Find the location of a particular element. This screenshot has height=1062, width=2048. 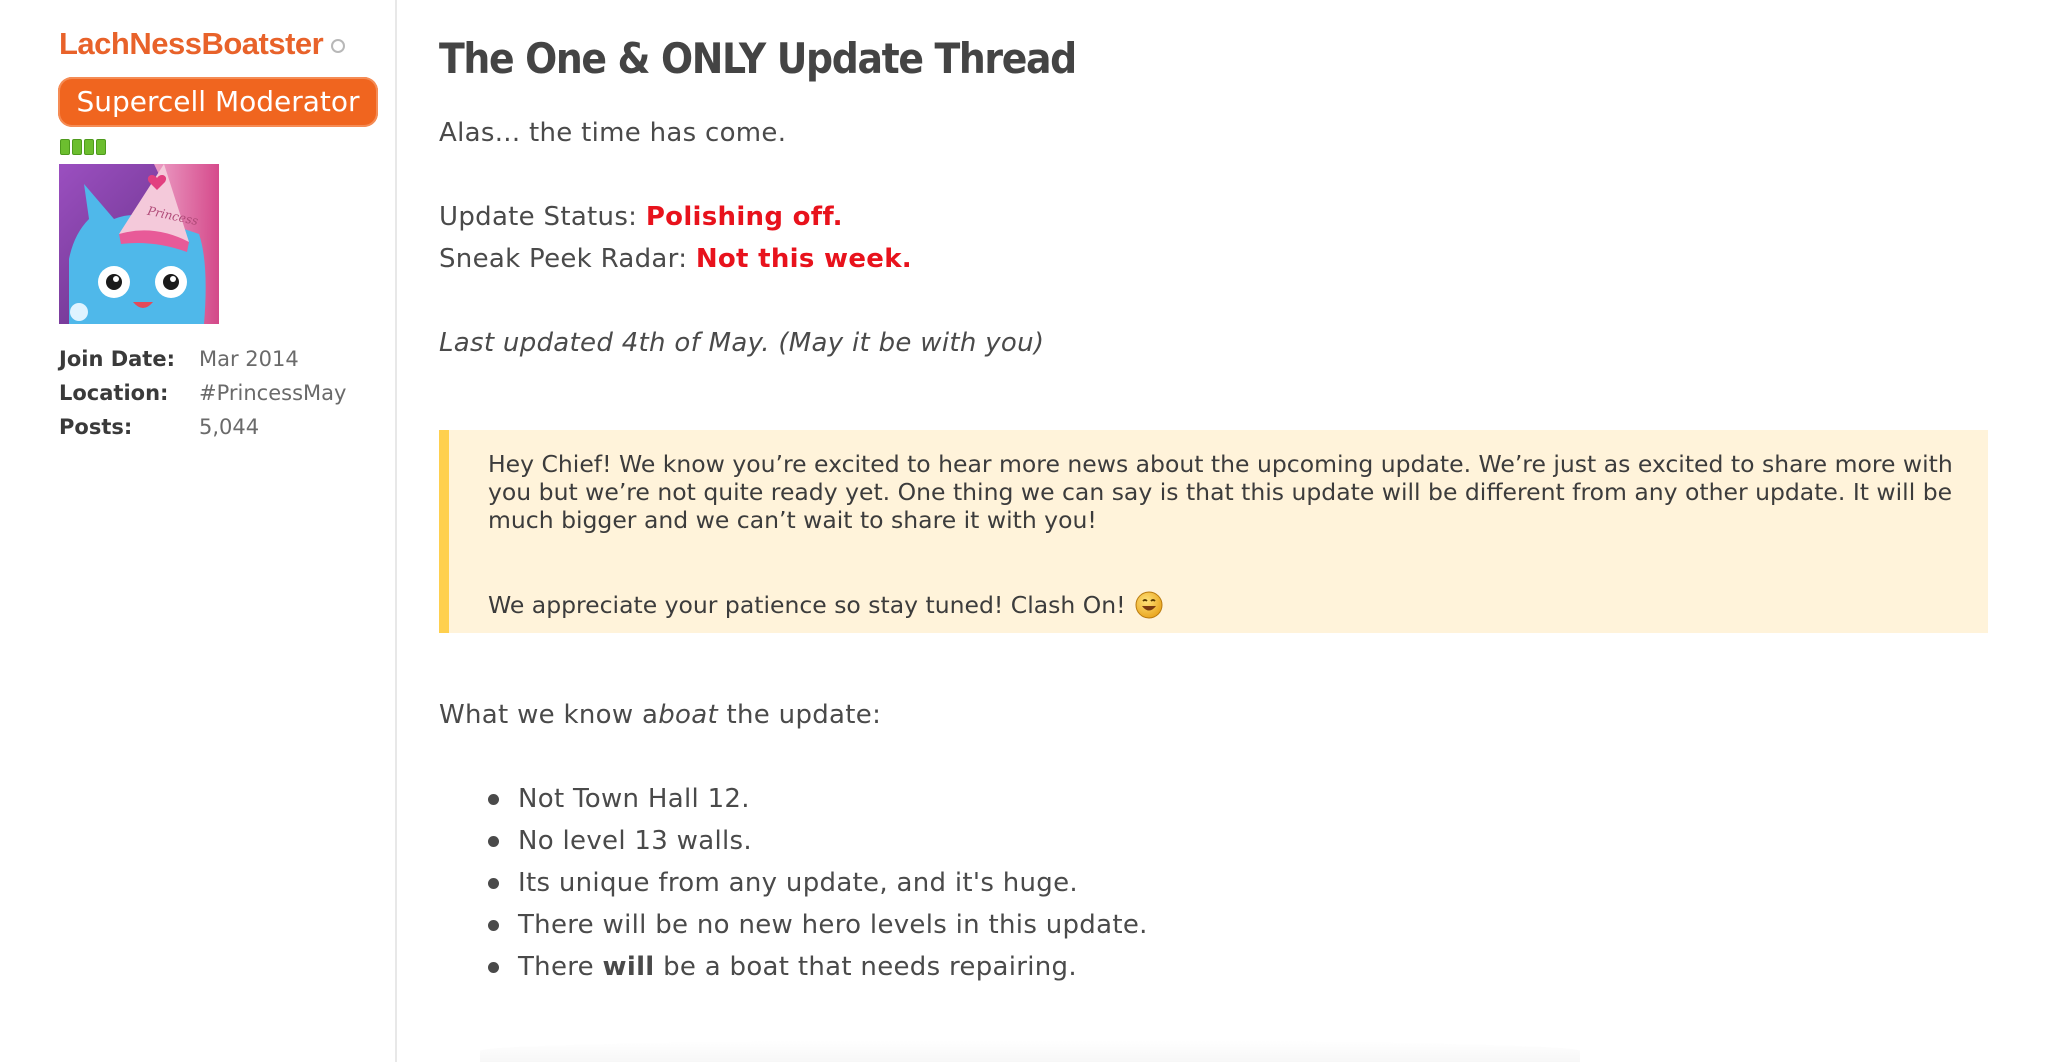

username-link: LachNessBoatster is located at coordinates (191, 44).